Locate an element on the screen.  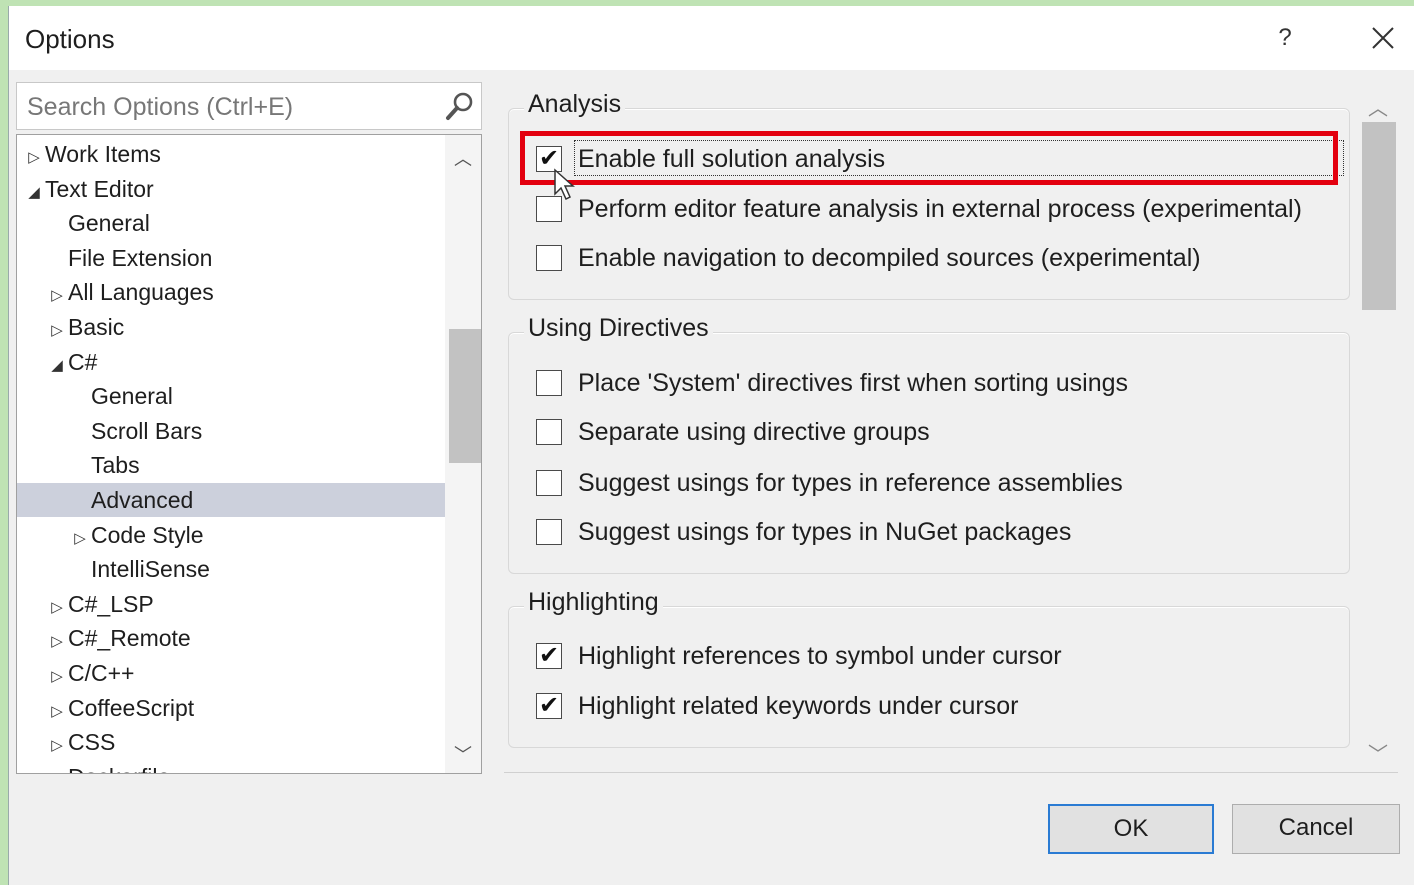
option-label: Highlight related keywords under cursor is located at coordinates (798, 706).